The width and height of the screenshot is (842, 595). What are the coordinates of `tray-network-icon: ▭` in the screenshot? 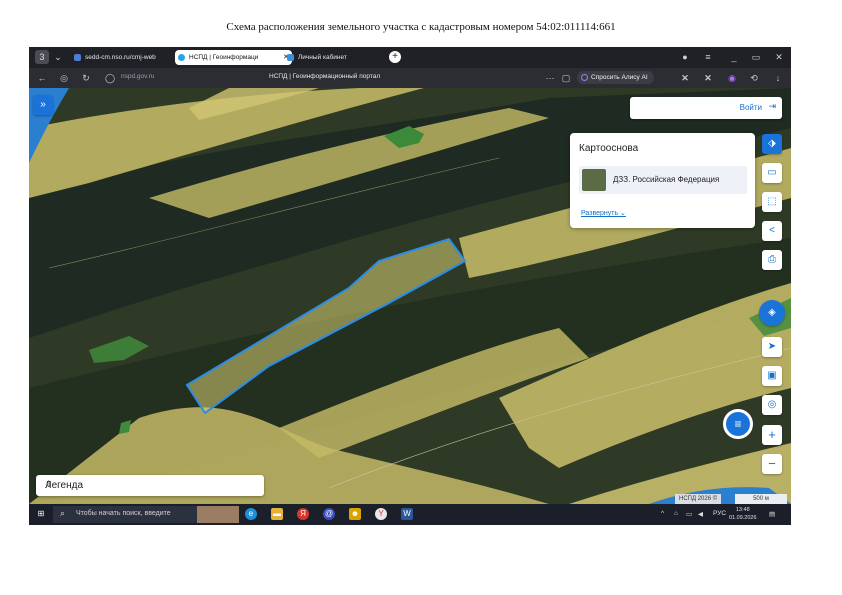 It's located at (689, 514).